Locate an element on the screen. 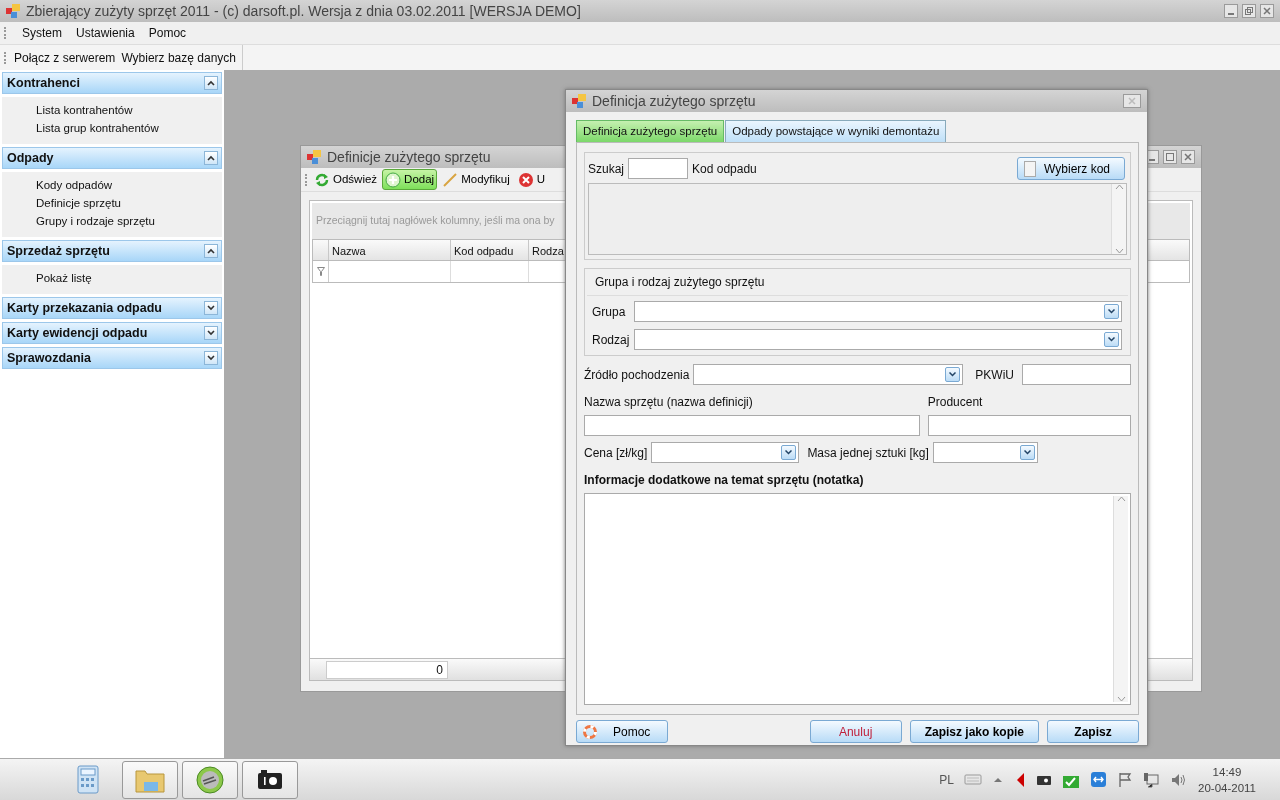 The image size is (1280, 800). menu-item: System is located at coordinates (42, 33).